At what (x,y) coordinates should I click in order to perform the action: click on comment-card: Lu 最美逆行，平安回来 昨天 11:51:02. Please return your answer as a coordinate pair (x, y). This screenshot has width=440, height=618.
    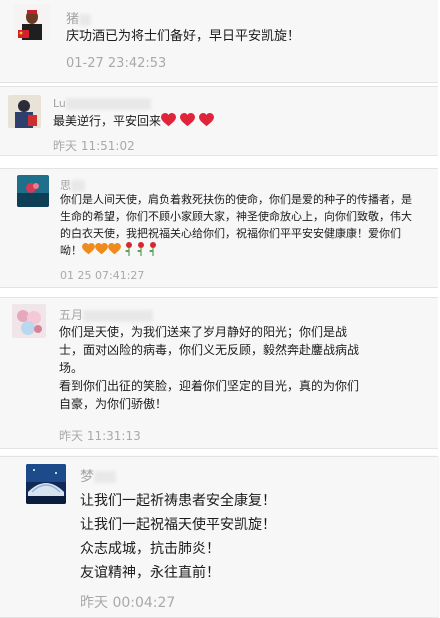
    Looking at the image, I should click on (219, 121).